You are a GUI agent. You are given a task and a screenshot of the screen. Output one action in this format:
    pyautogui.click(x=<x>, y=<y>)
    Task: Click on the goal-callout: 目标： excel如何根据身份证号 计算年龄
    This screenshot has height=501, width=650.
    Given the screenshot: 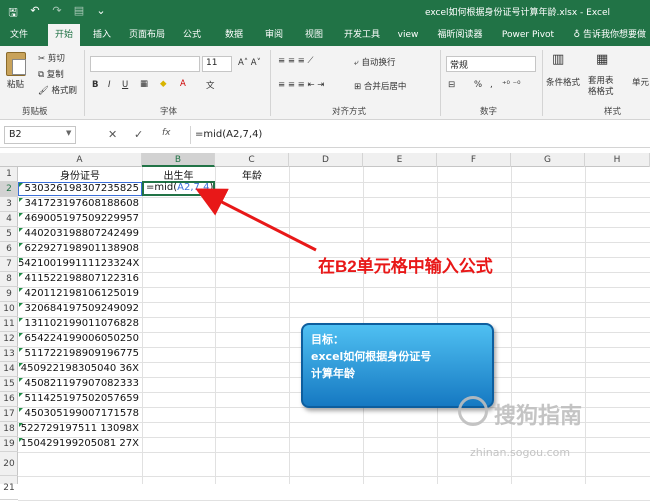 What is the action you would take?
    pyautogui.click(x=397, y=365)
    